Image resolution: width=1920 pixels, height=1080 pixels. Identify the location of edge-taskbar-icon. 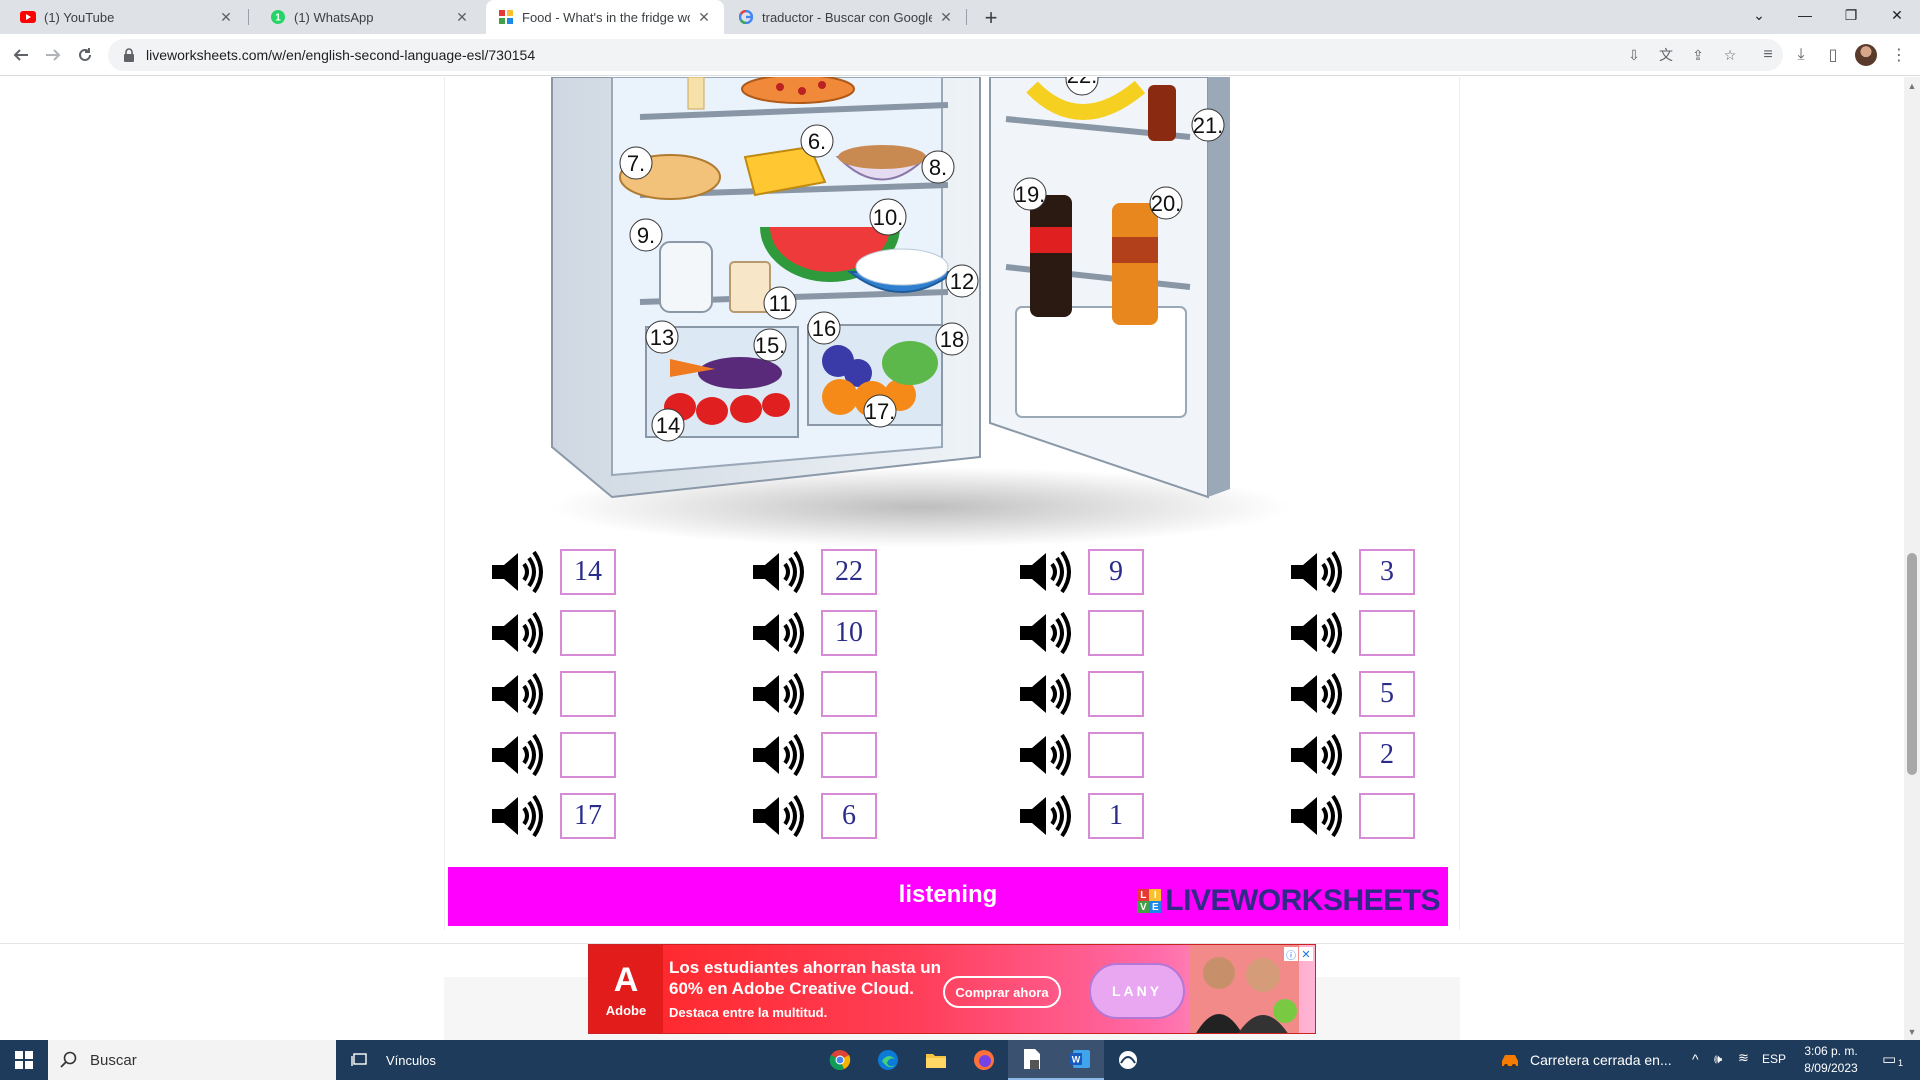
(888, 1060).